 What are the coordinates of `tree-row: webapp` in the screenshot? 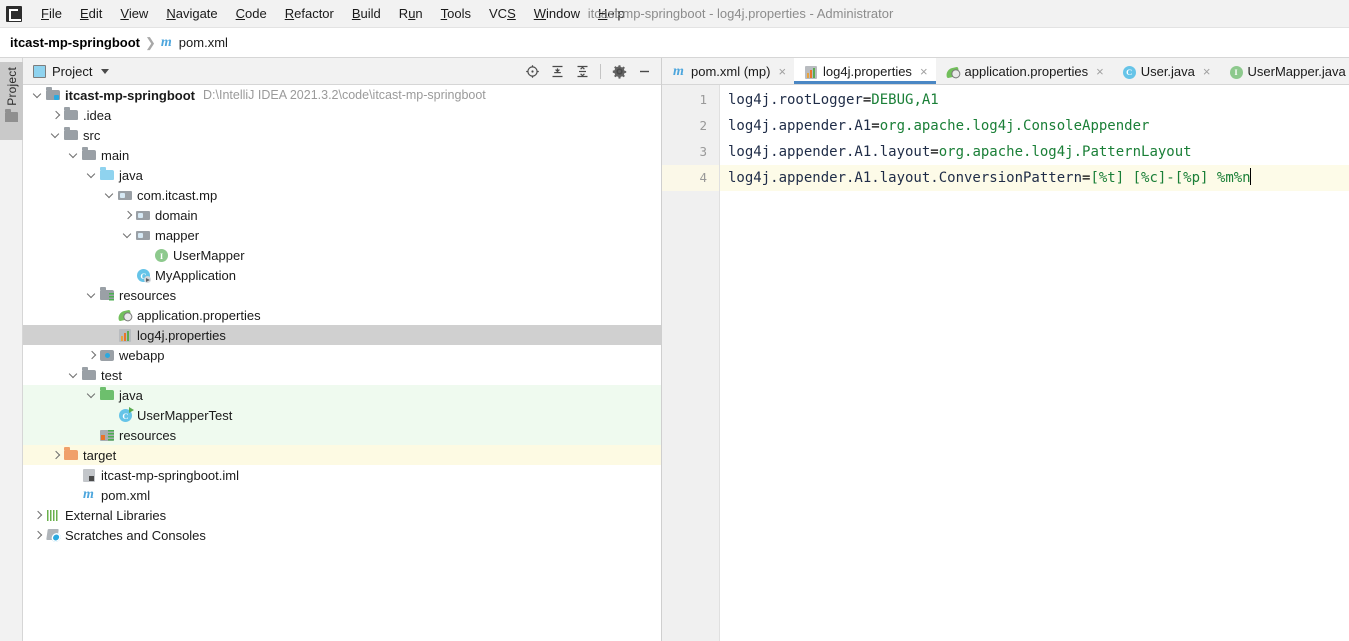 It's located at (342, 355).